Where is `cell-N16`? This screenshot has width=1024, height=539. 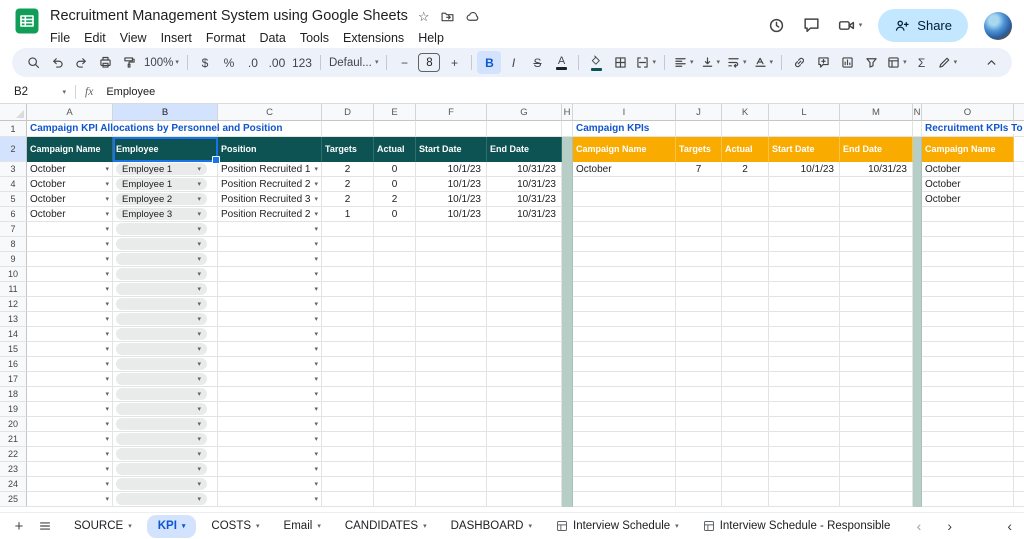
cell-N16 is located at coordinates (917, 364).